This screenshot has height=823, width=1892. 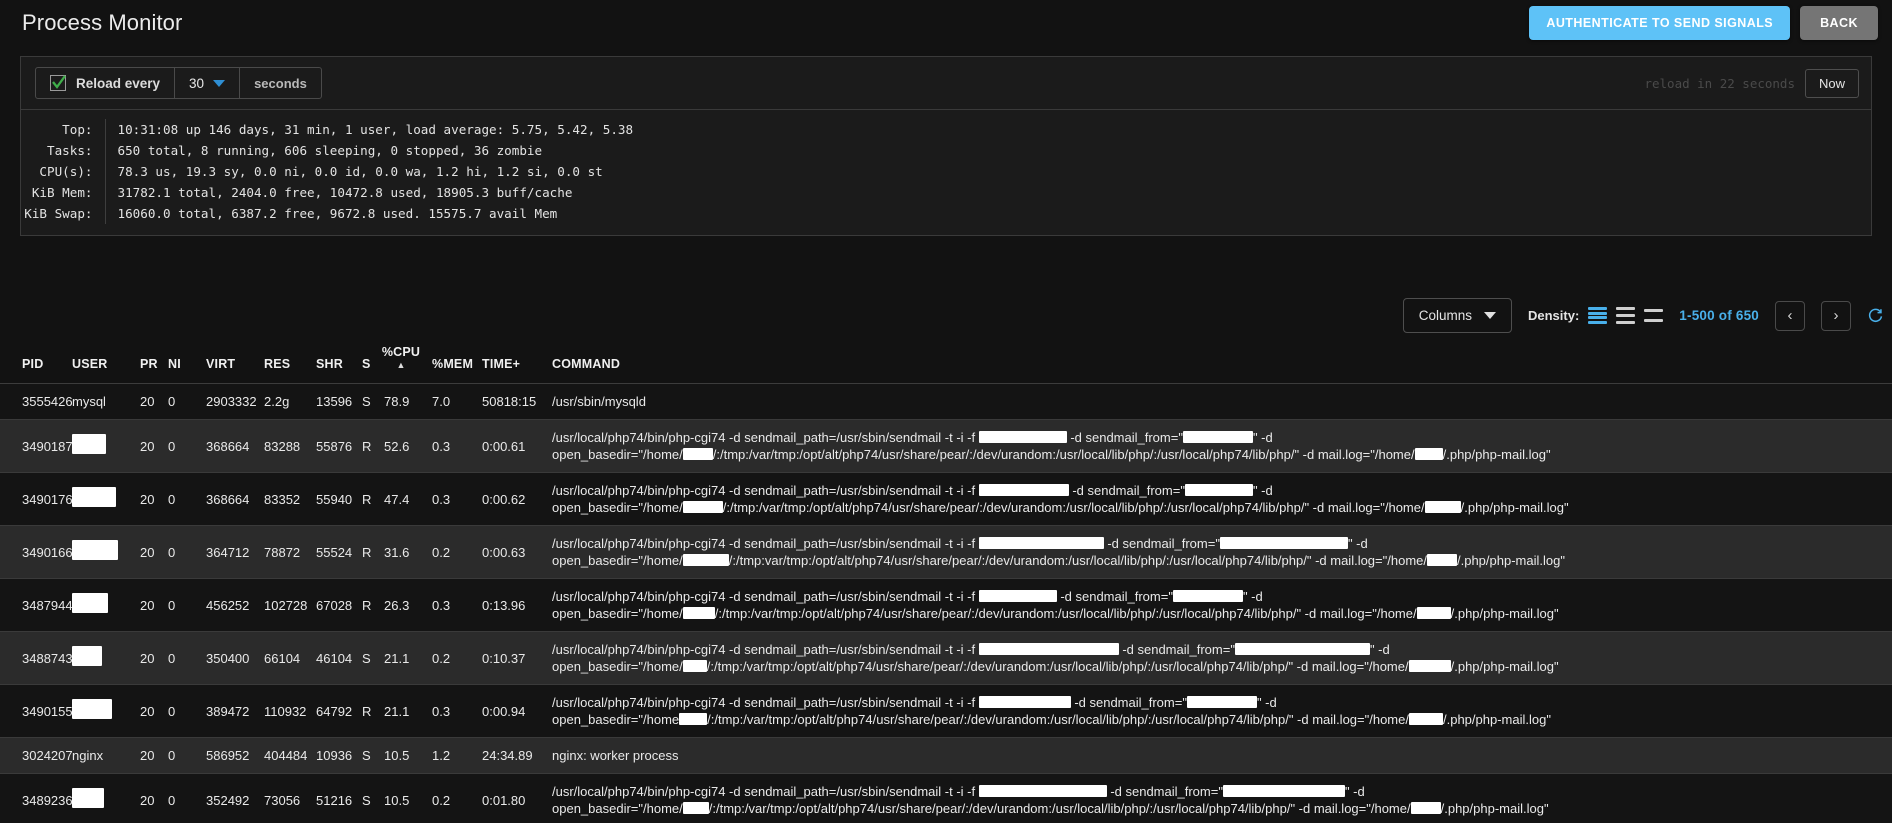 I want to click on cell-pid: 3490166, so click(x=47, y=552).